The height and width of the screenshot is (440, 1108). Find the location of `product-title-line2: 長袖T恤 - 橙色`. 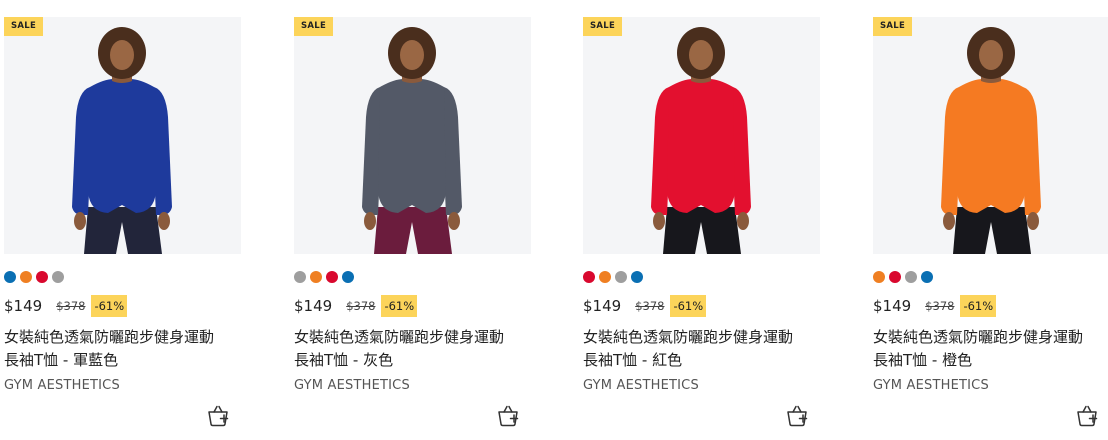

product-title-line2: 長袖T恤 - 橙色 is located at coordinates (923, 360).